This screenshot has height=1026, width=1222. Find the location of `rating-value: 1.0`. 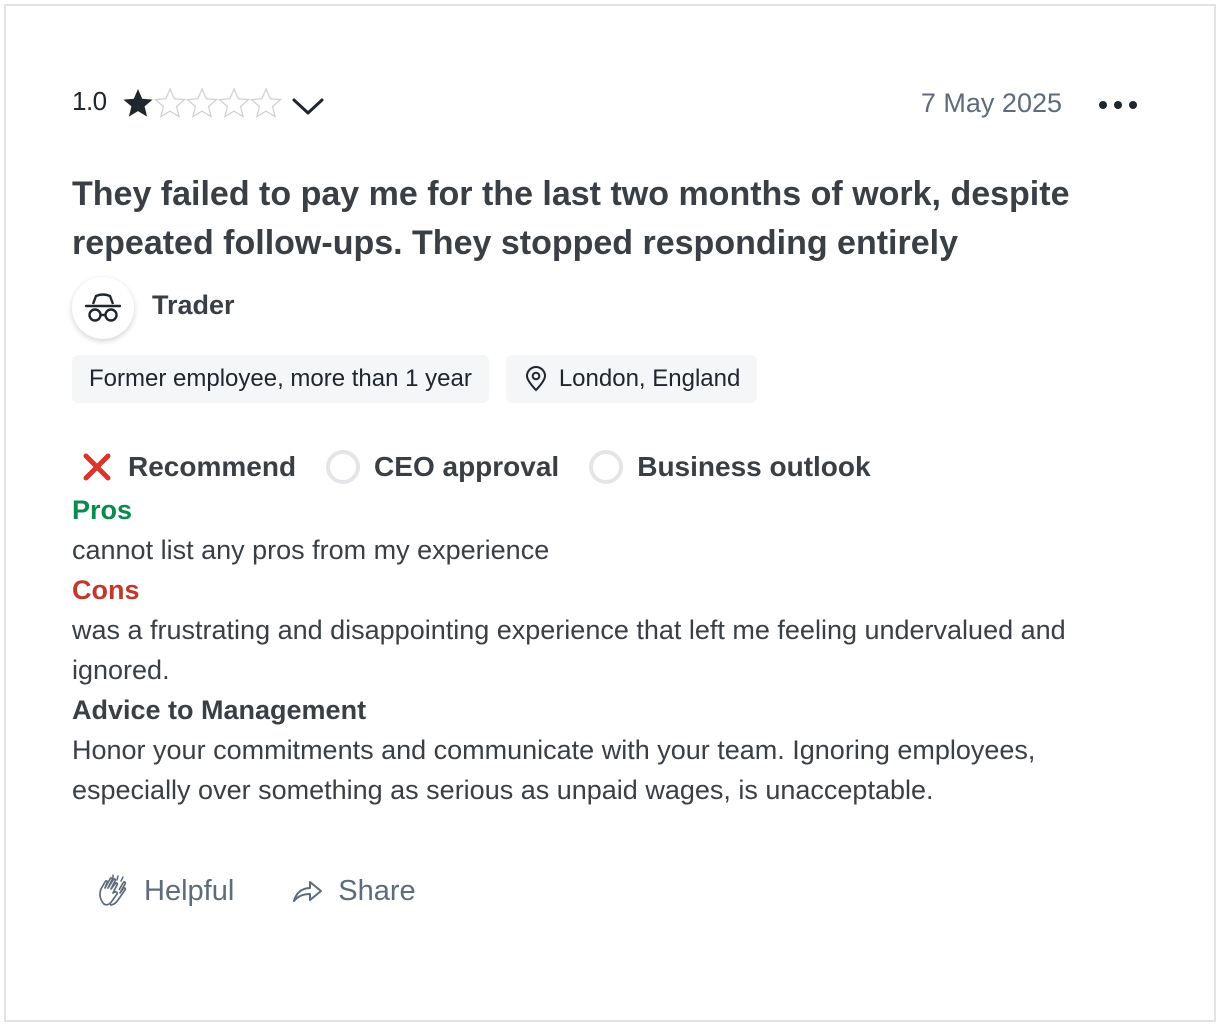

rating-value: 1.0 is located at coordinates (89, 101).